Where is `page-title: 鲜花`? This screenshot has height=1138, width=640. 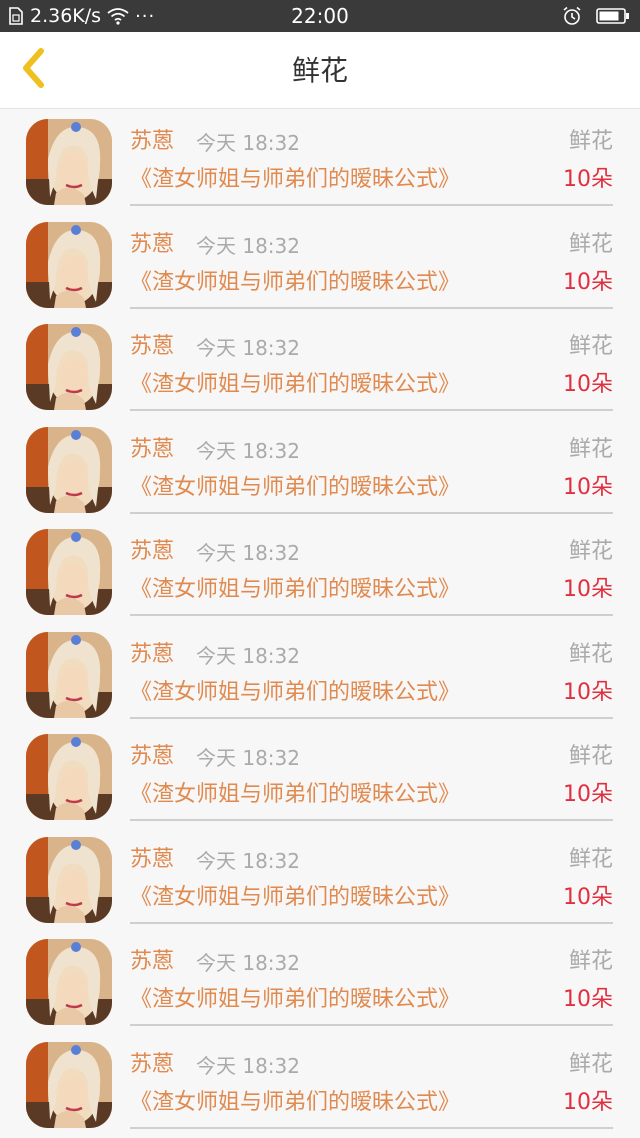
page-title: 鲜花 is located at coordinates (319, 70).